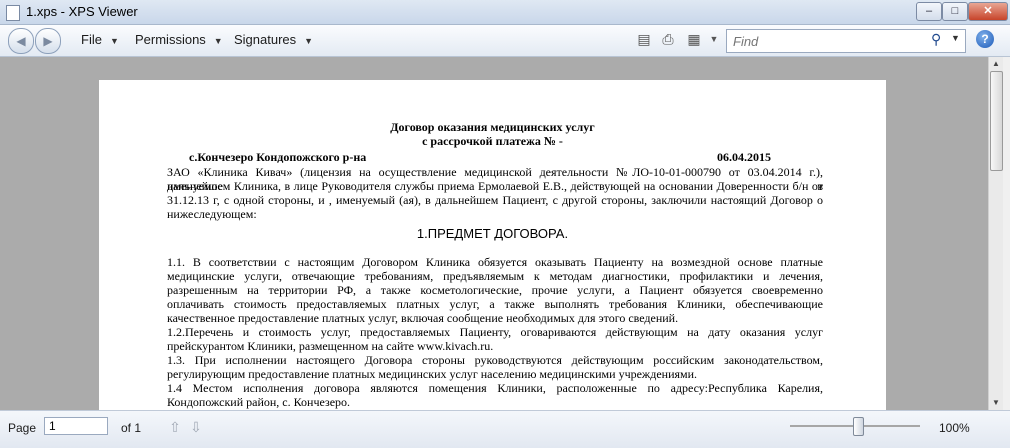  I want to click on doc-date: 06.04.2015, so click(744, 157).